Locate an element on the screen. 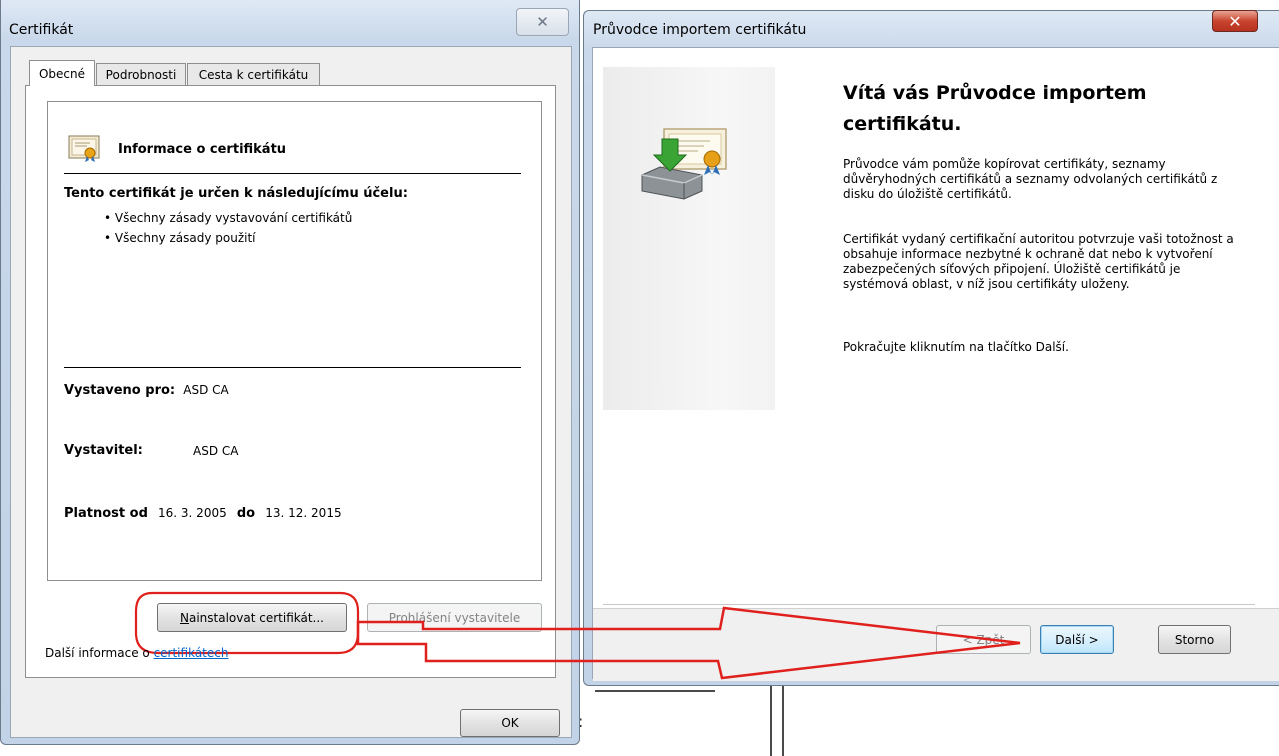 This screenshot has width=1279, height=756. issued-to-label: Vystaveno pro: is located at coordinates (120, 390).